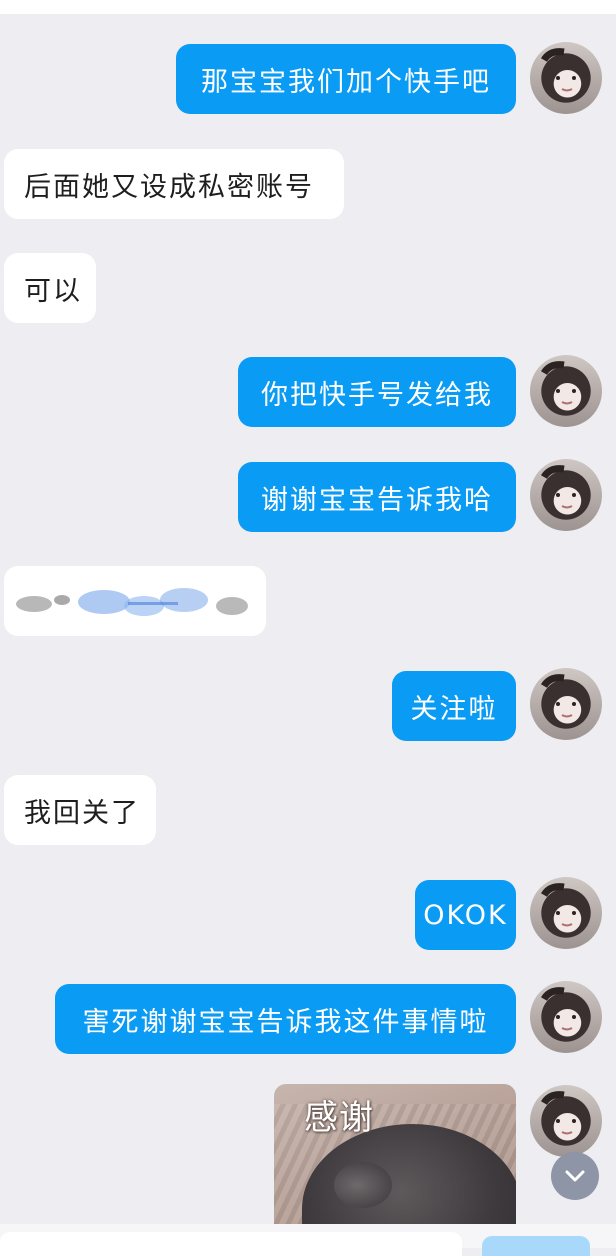  Describe the element at coordinates (346, 79) in the screenshot. I see `message-bubble-outgoing: 那宝宝我们加个快手吧` at that location.